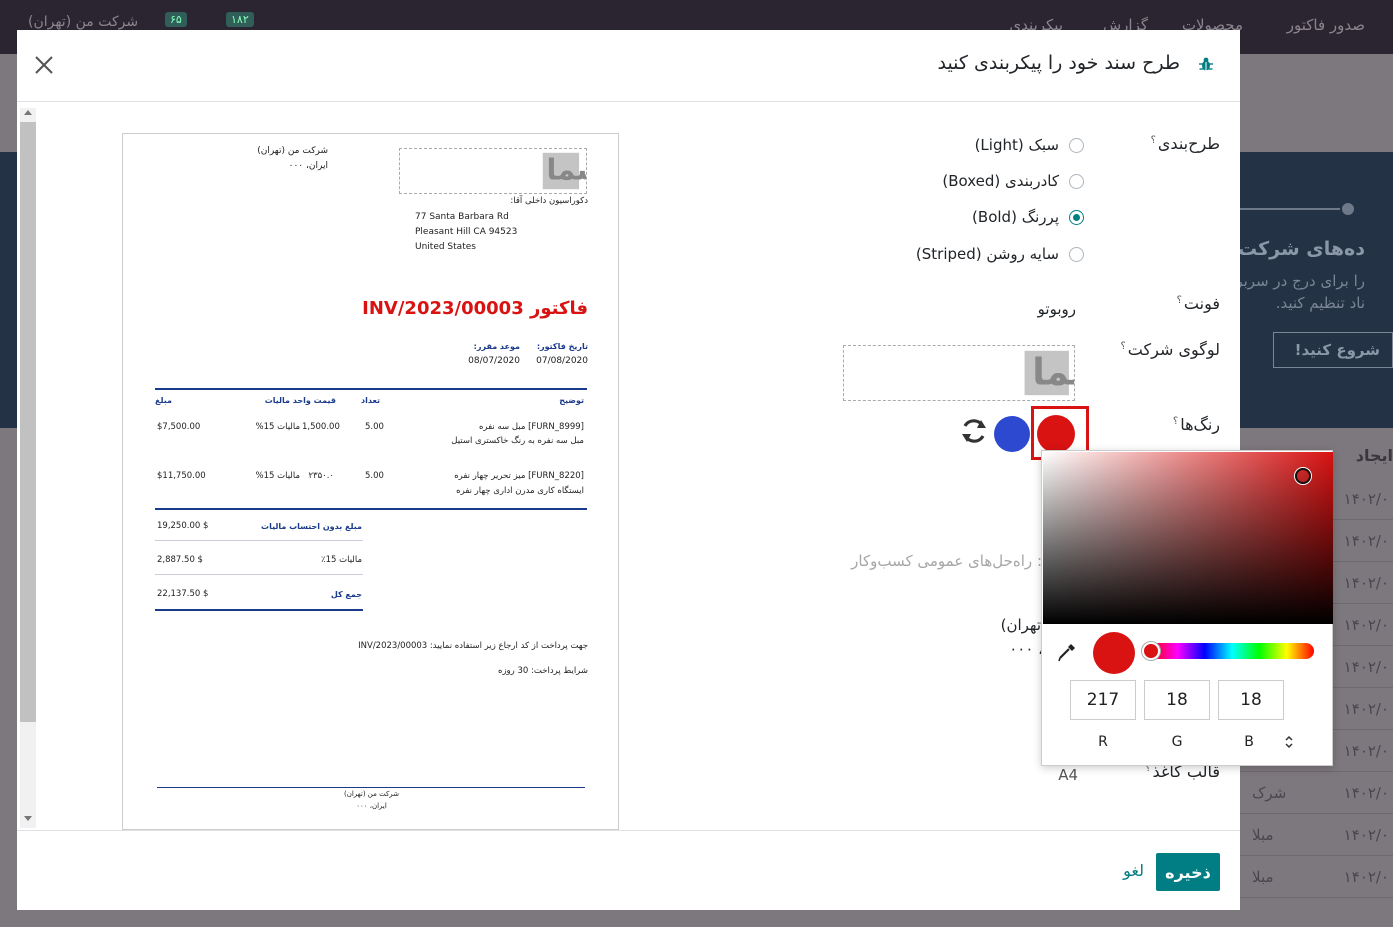 The height and width of the screenshot is (927, 1393). What do you see at coordinates (1114, 653) in the screenshot?
I see `selected-color-preview` at bounding box center [1114, 653].